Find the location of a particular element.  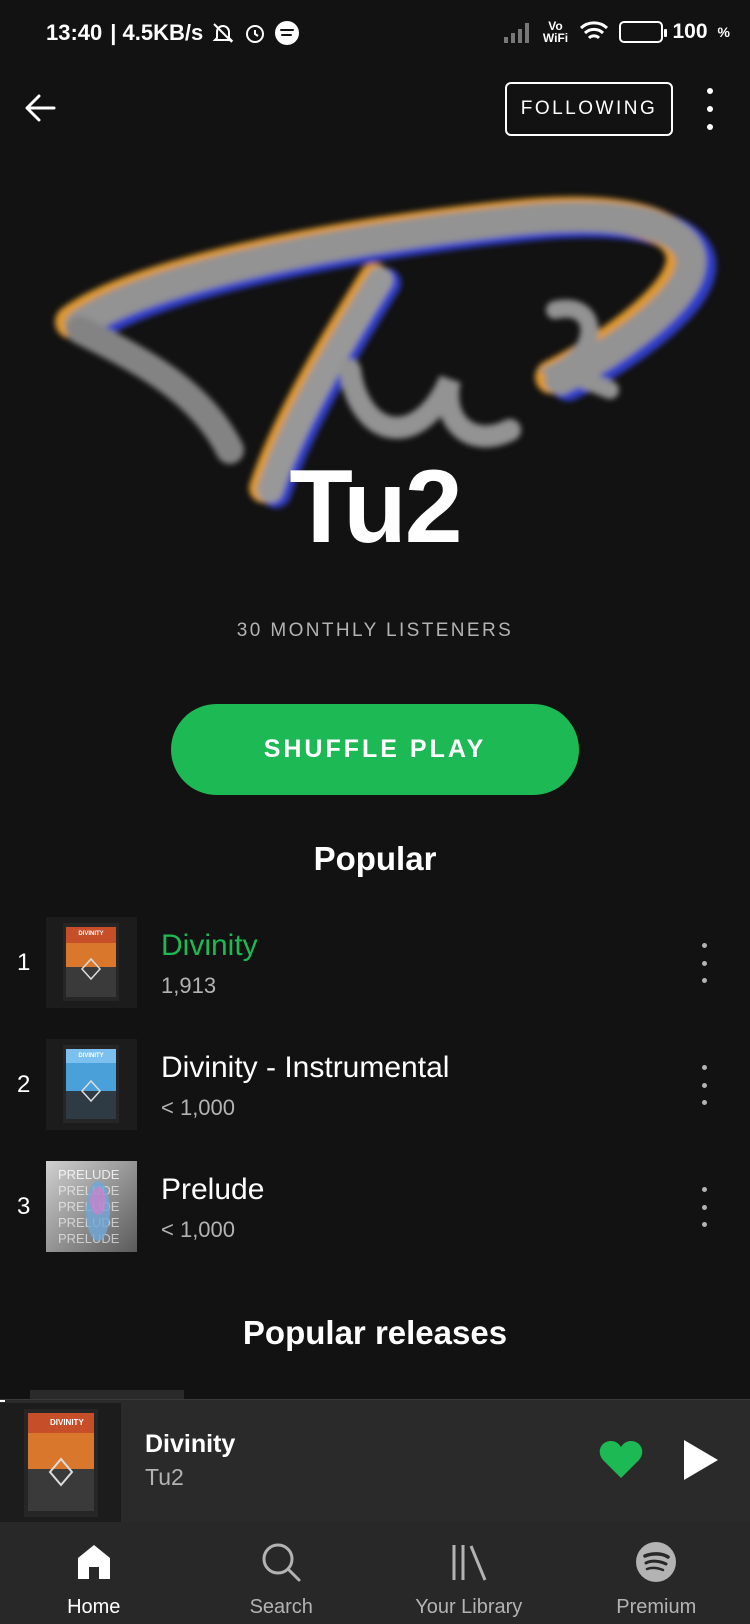

search-icon is located at coordinates (281, 1562).